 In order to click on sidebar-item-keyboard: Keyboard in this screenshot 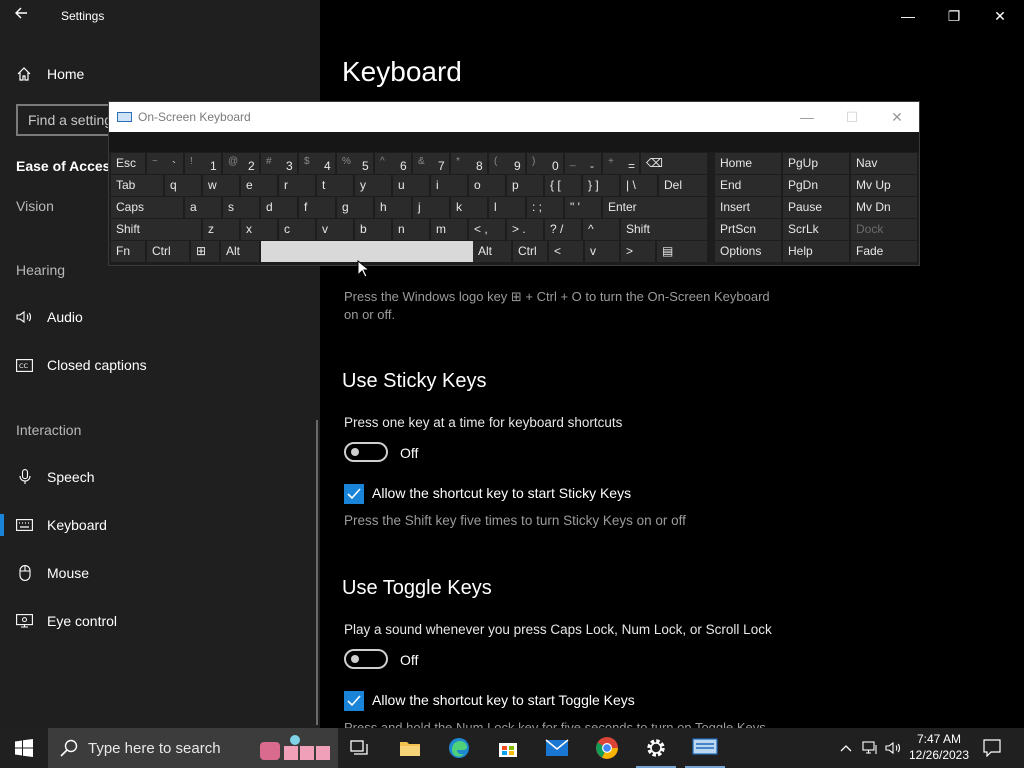, I will do `click(61, 525)`.